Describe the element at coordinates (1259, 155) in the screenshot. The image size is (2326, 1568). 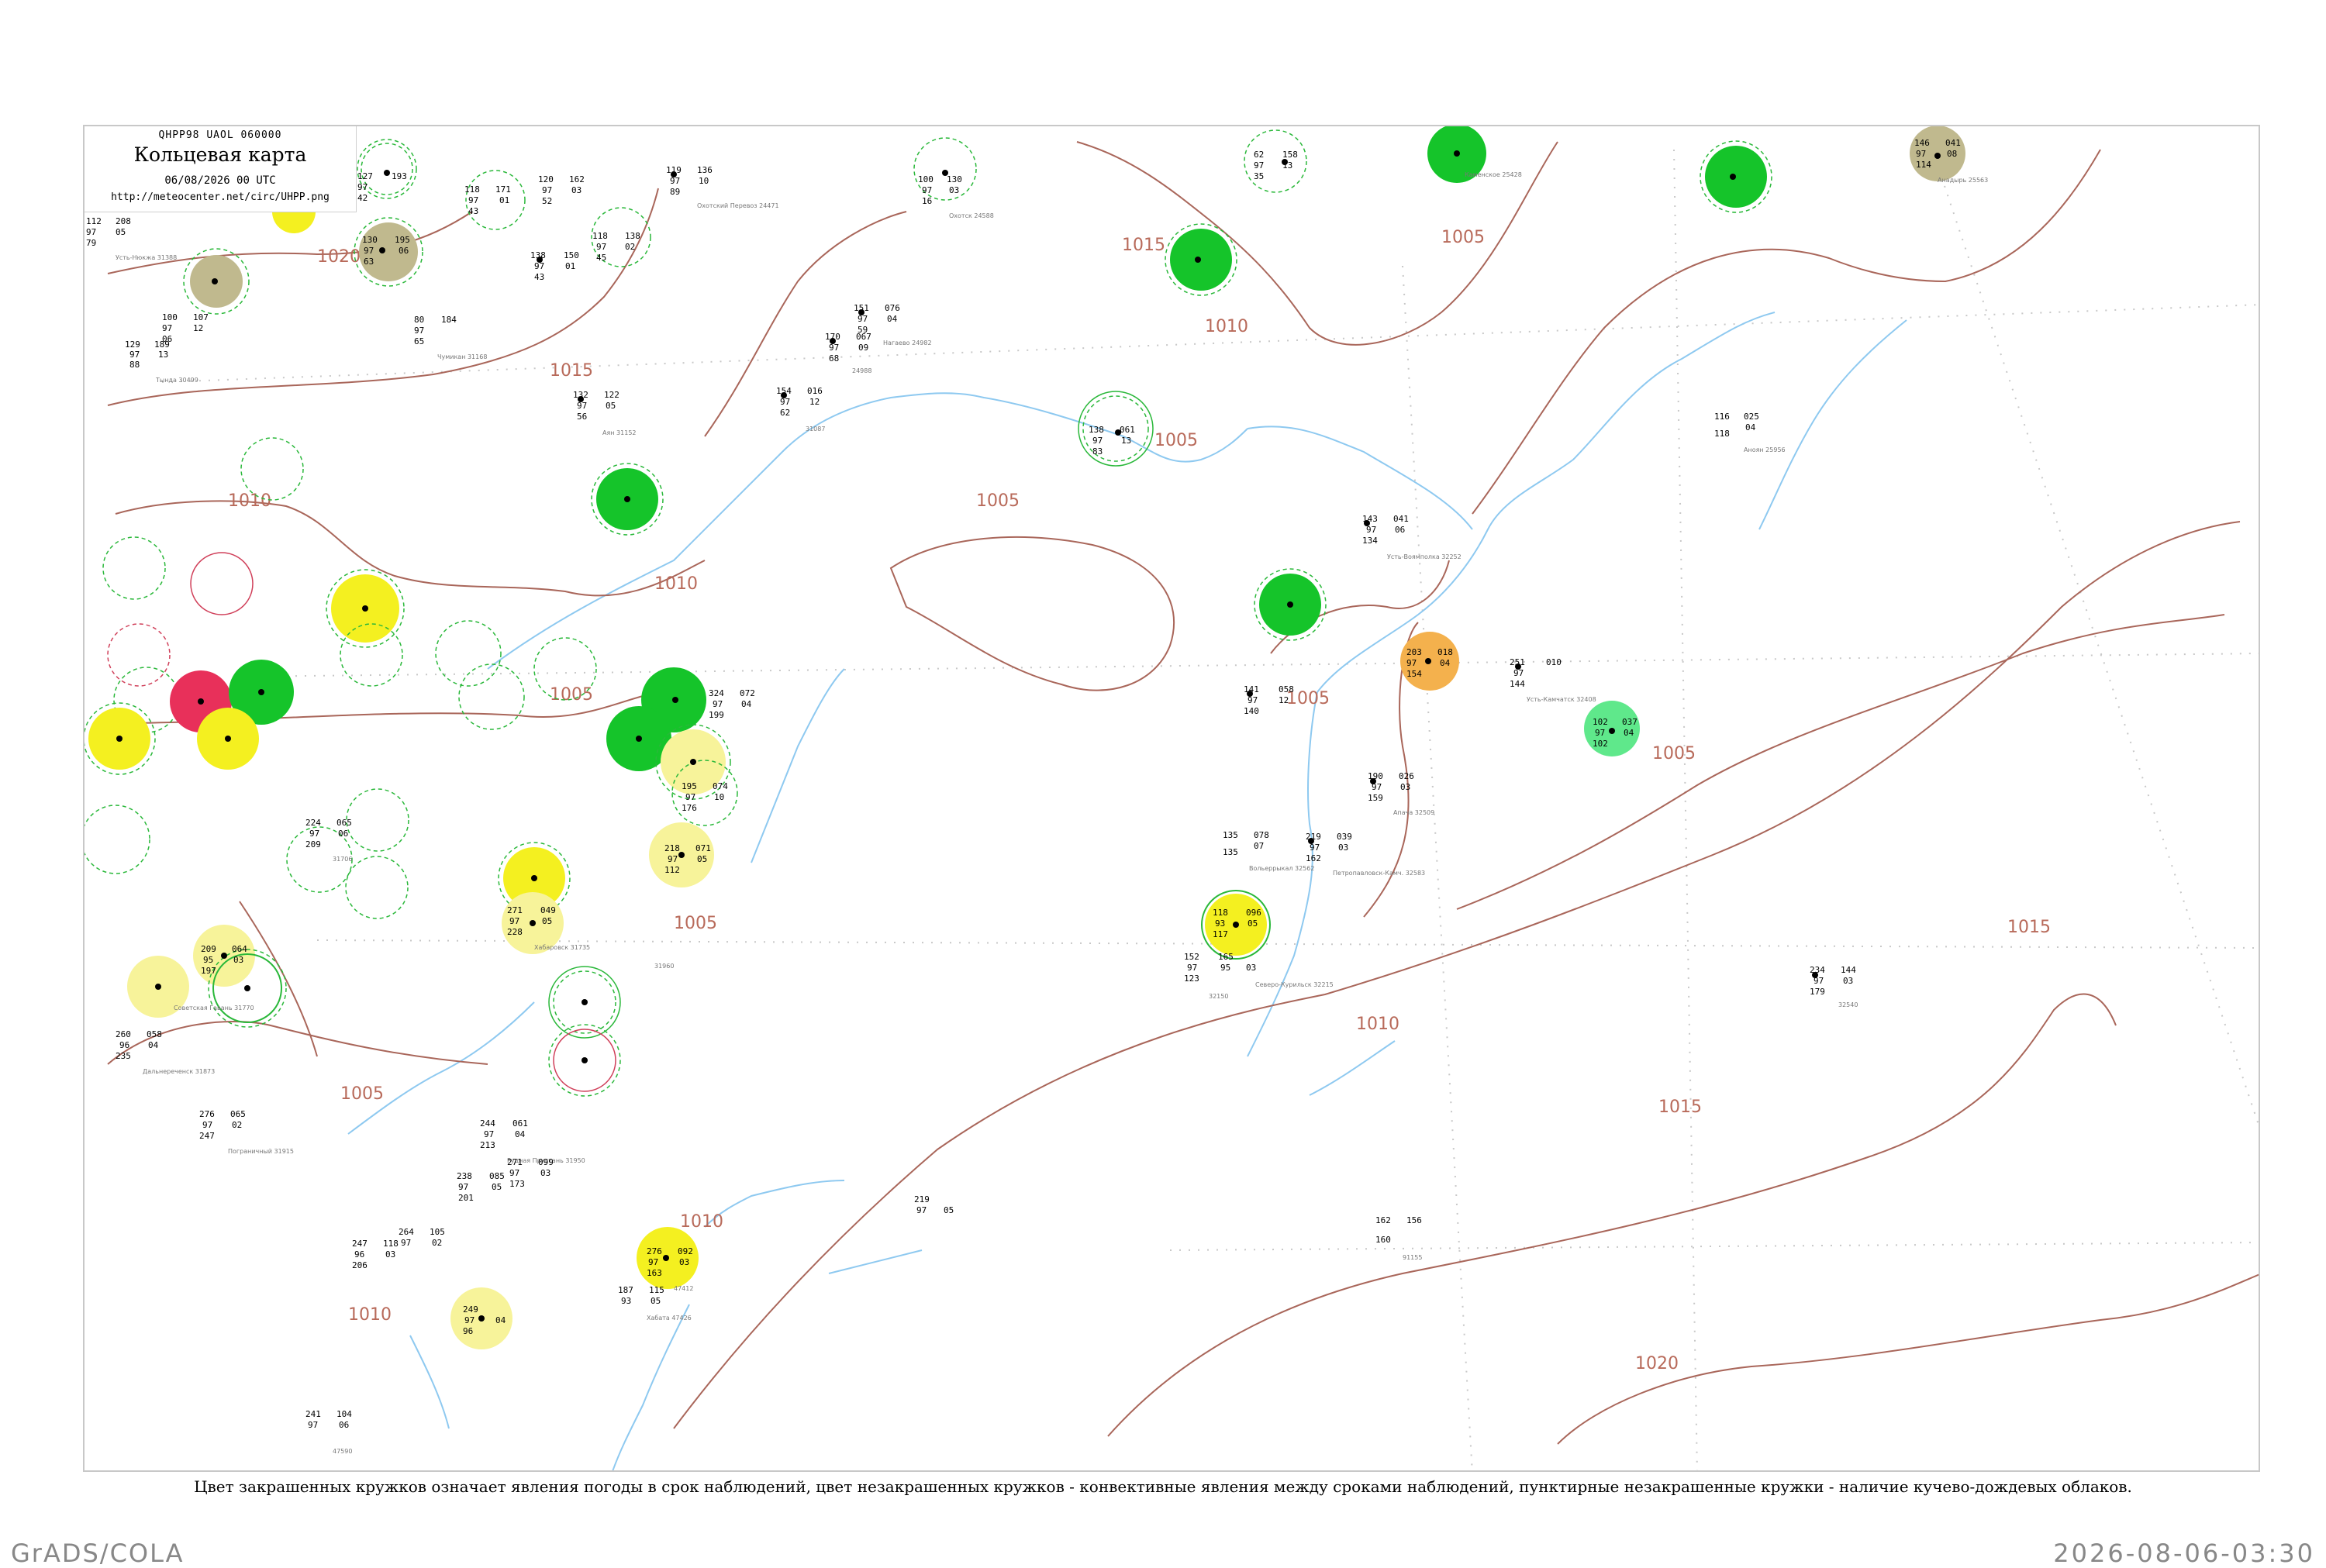
I see `station-value: 62` at that location.